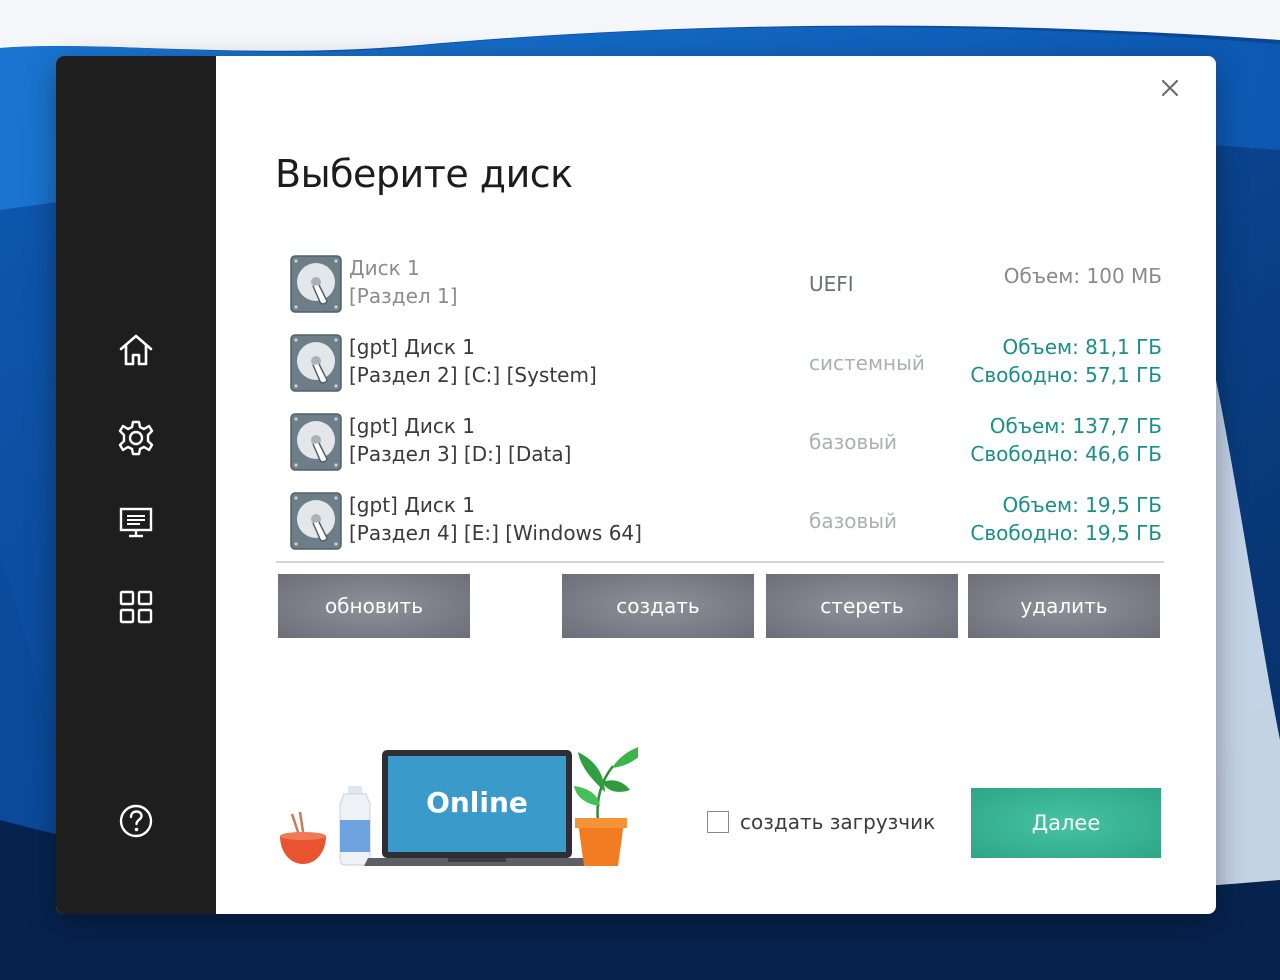  What do you see at coordinates (1064, 606) in the screenshot?
I see `delete-button: удалить` at bounding box center [1064, 606].